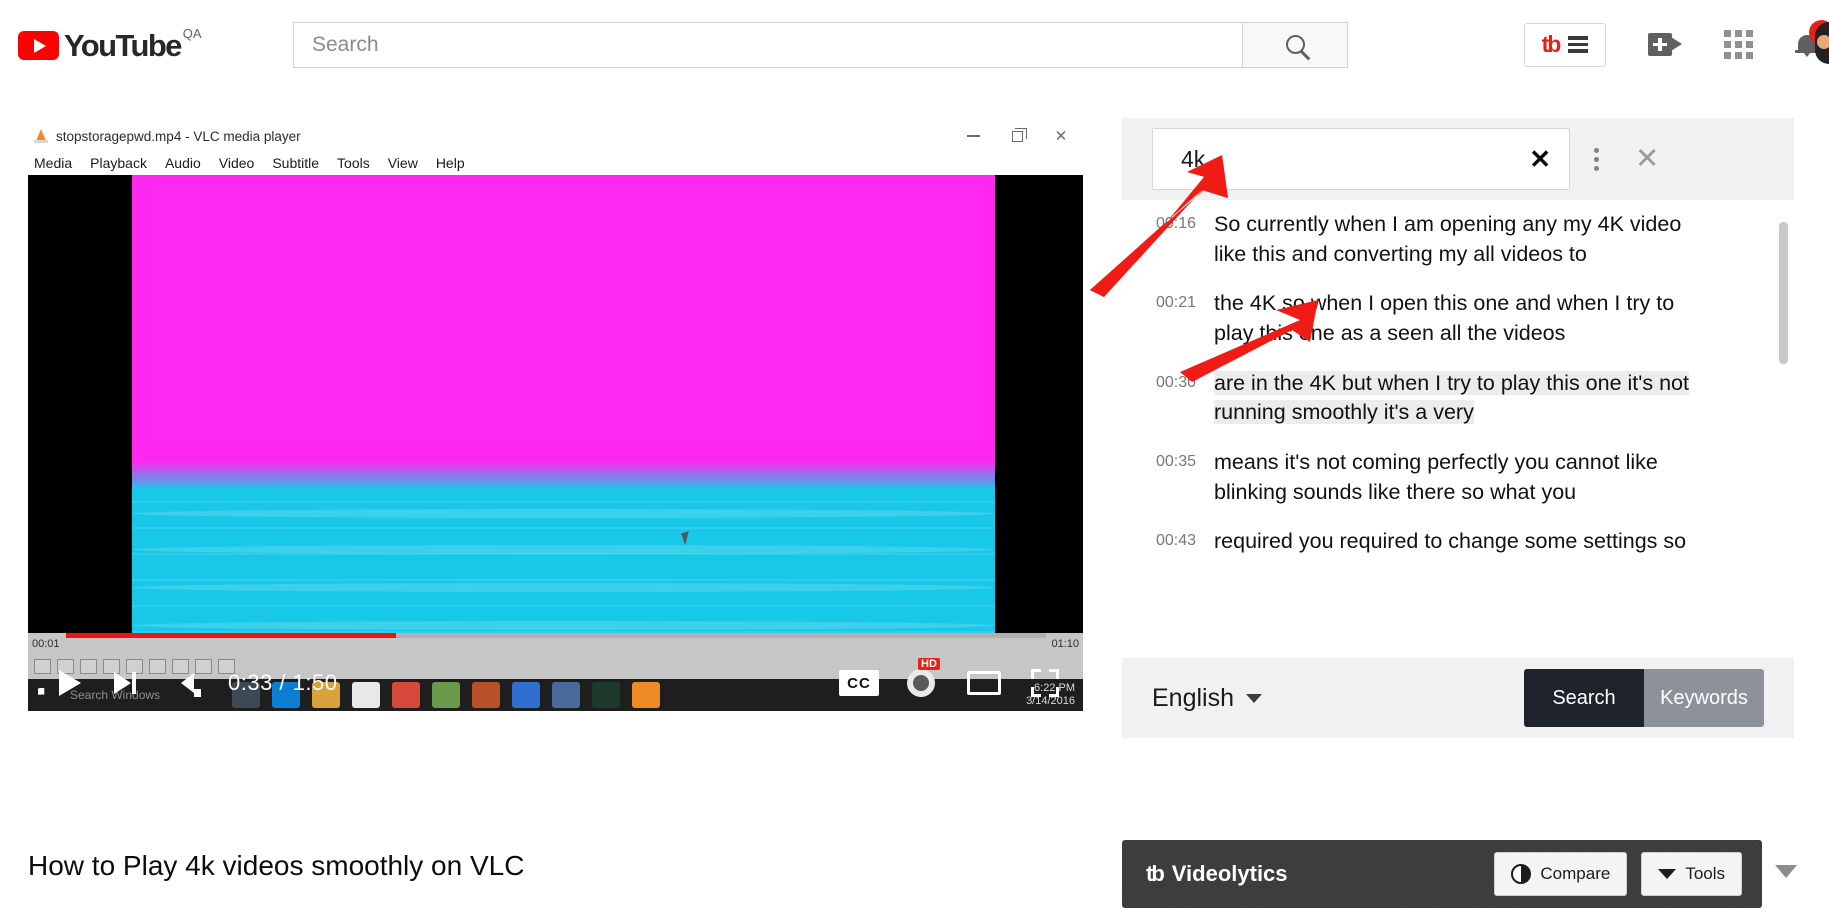 The height and width of the screenshot is (908, 1829). I want to click on search-input: Search, so click(768, 44).